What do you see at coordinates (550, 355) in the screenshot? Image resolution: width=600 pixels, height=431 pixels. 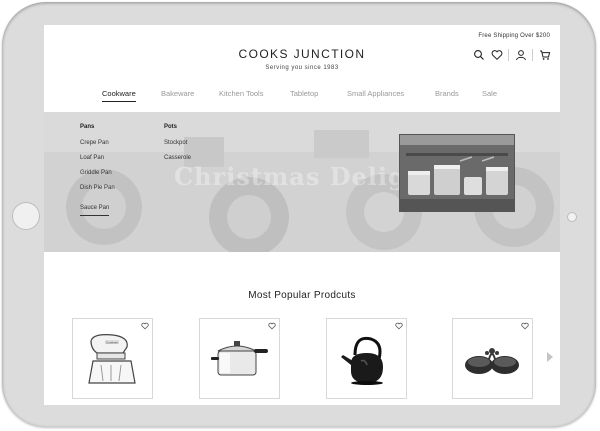 I see `carousel-next-arrow-icon` at bounding box center [550, 355].